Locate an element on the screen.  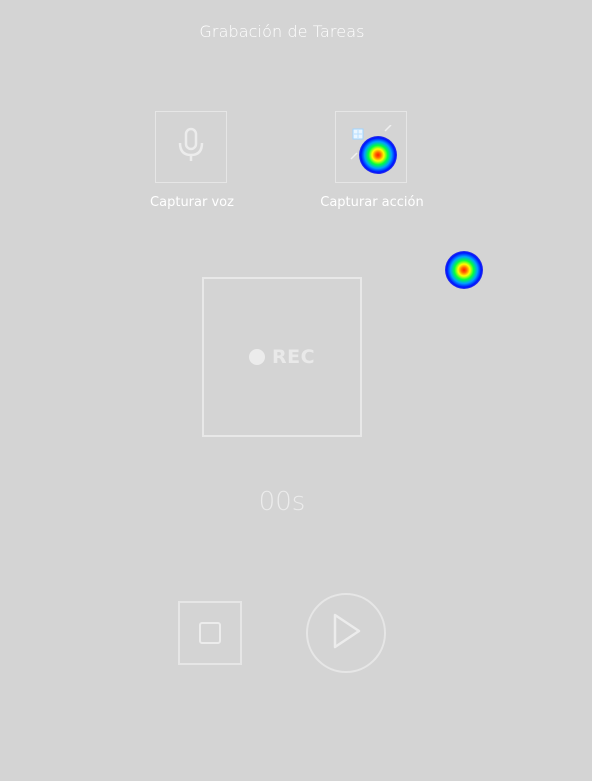
capture-voice-button is located at coordinates (191, 147).